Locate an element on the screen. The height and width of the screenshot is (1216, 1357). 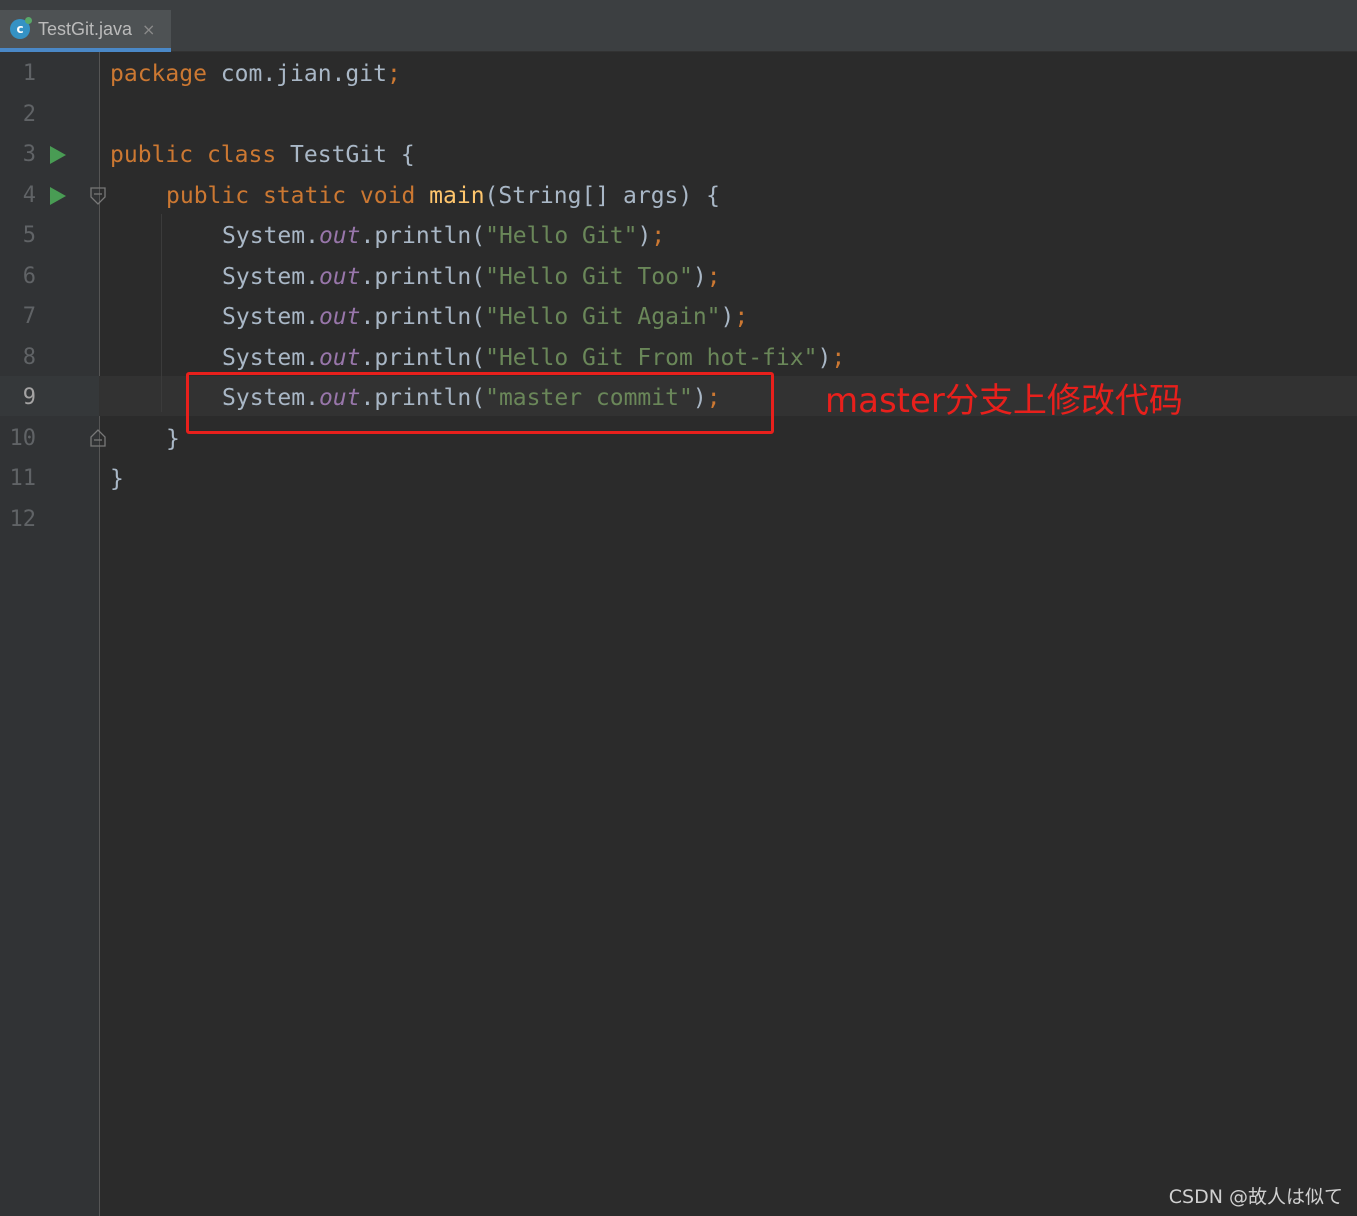
line-number: 11 is located at coordinates (23, 478).